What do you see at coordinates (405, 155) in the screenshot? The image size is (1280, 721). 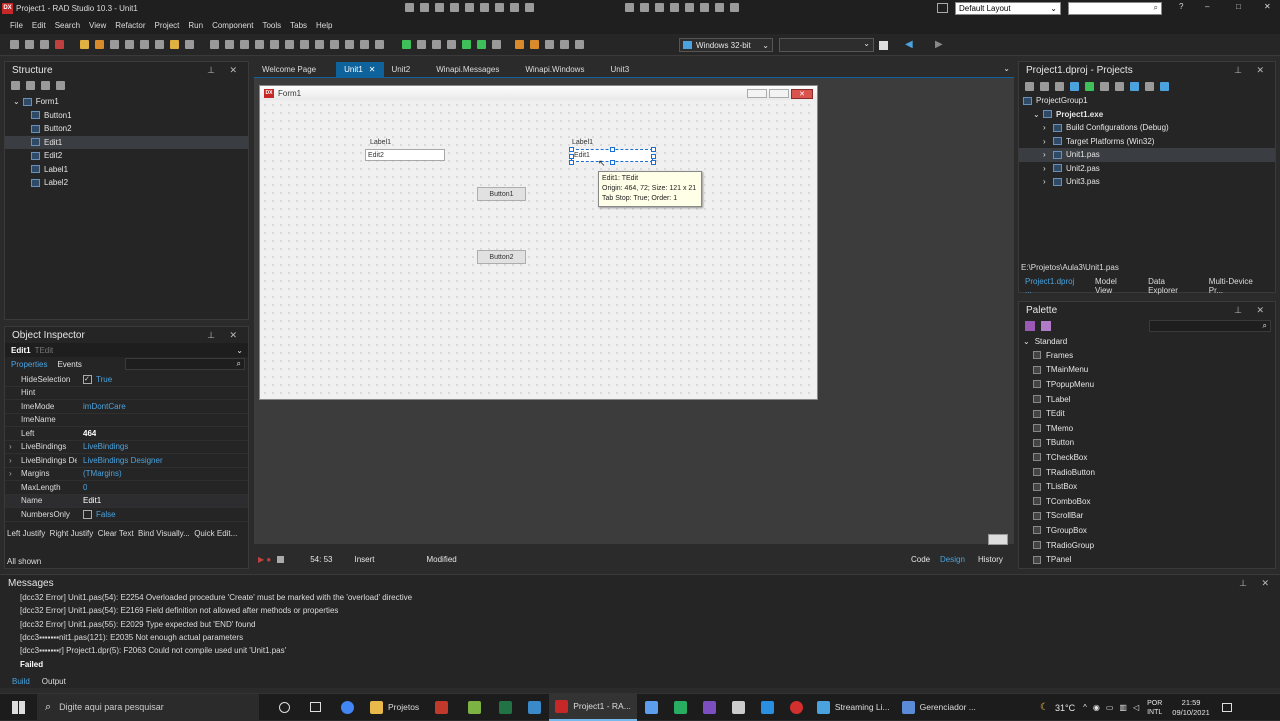 I see `edit2: Edit2` at bounding box center [405, 155].